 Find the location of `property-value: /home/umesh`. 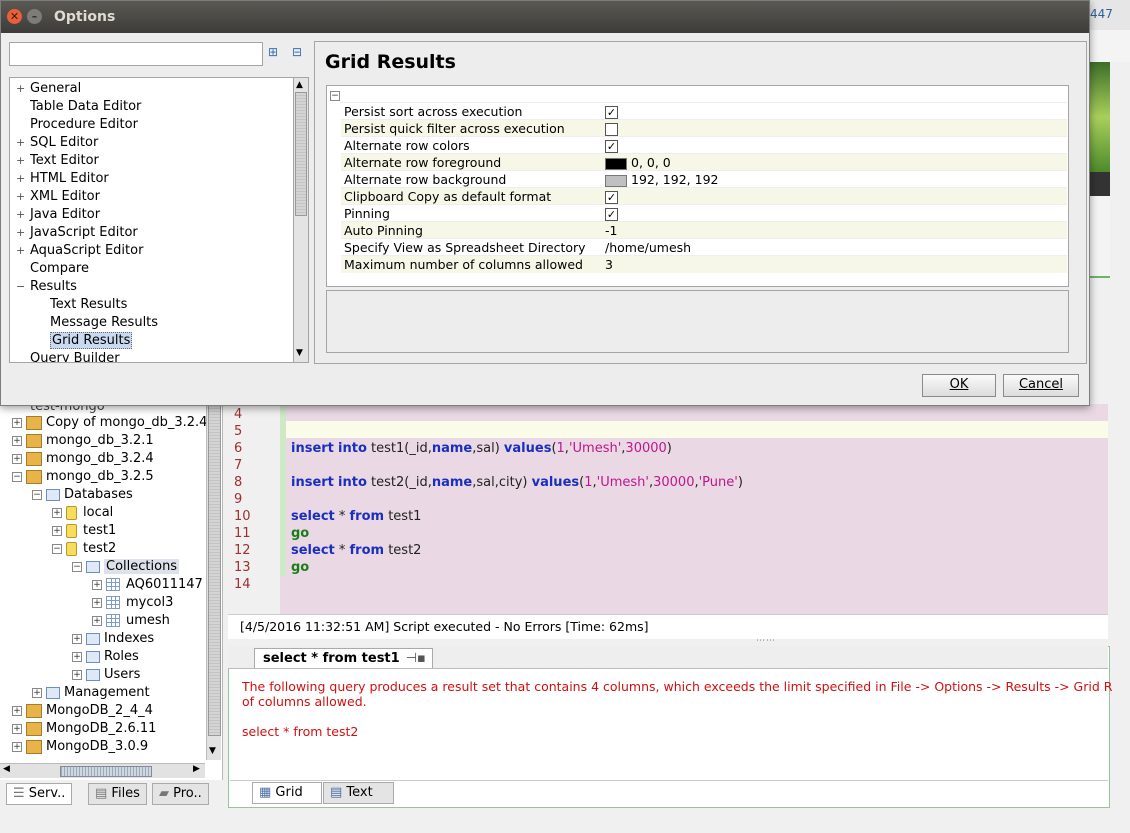

property-value: /home/umesh is located at coordinates (648, 247).